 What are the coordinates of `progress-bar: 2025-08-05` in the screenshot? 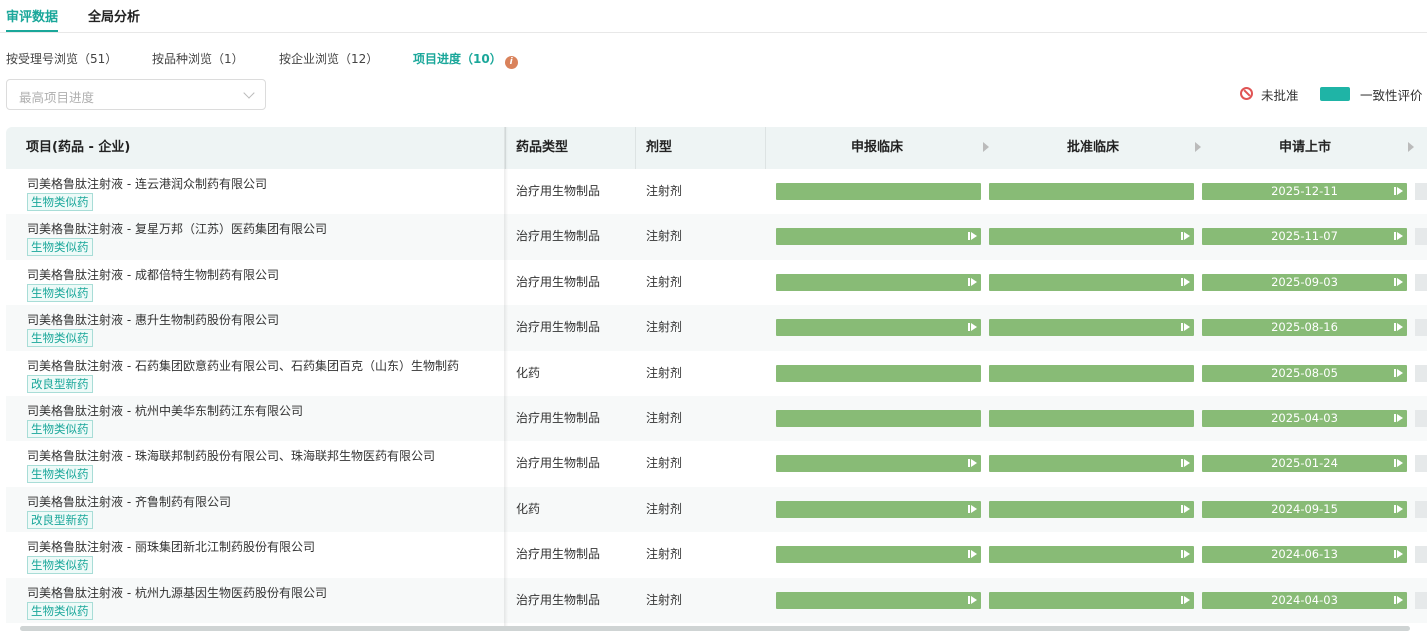 It's located at (1304, 373).